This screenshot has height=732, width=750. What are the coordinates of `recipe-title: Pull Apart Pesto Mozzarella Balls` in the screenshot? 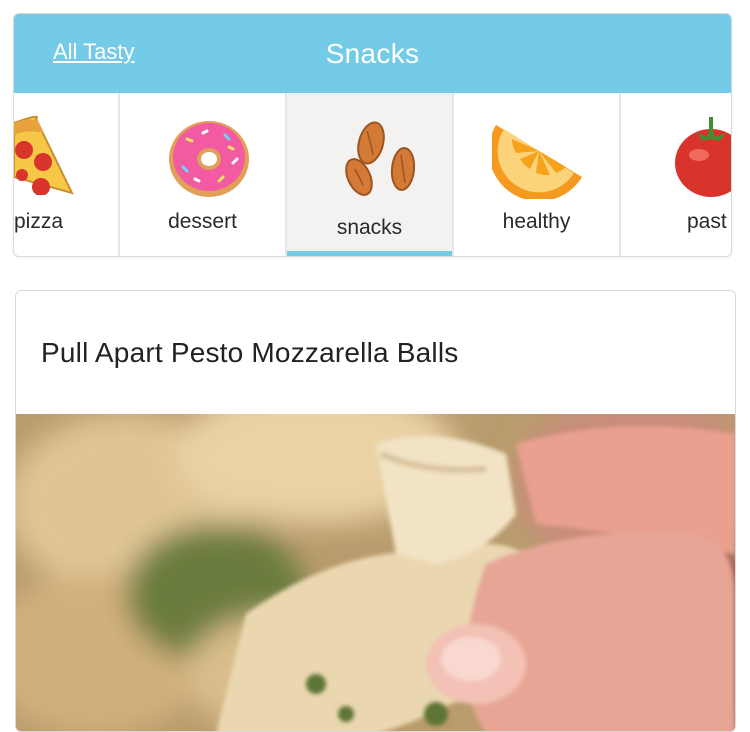 It's located at (250, 352).